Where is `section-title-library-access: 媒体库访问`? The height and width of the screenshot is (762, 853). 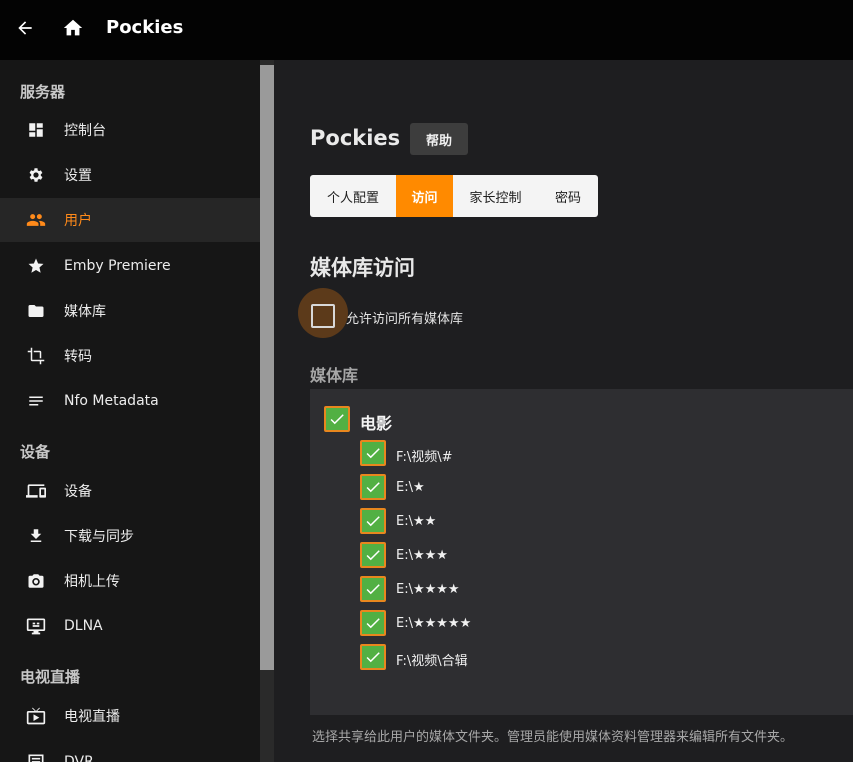
section-title-library-access: 媒体库访问 is located at coordinates (362, 268).